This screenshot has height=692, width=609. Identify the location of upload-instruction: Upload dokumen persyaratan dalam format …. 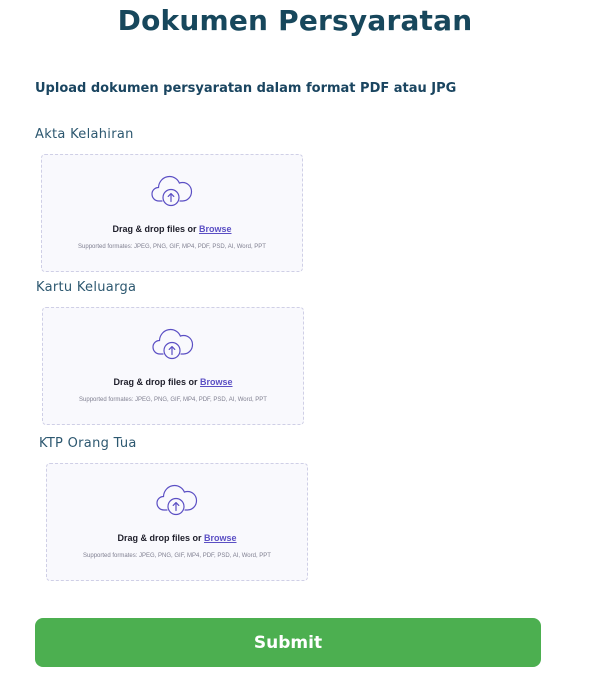
(246, 88).